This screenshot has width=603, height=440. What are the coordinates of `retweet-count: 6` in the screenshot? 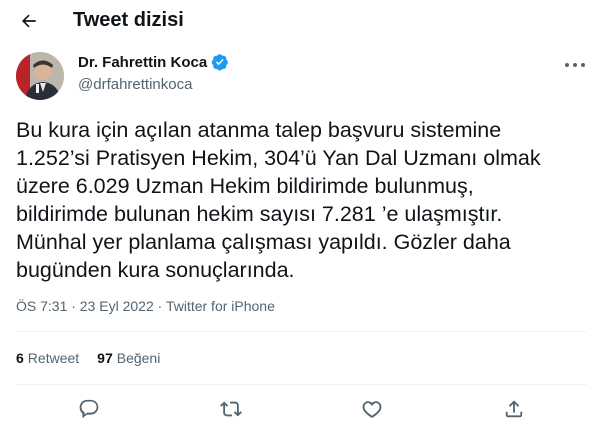 It's located at (20, 358).